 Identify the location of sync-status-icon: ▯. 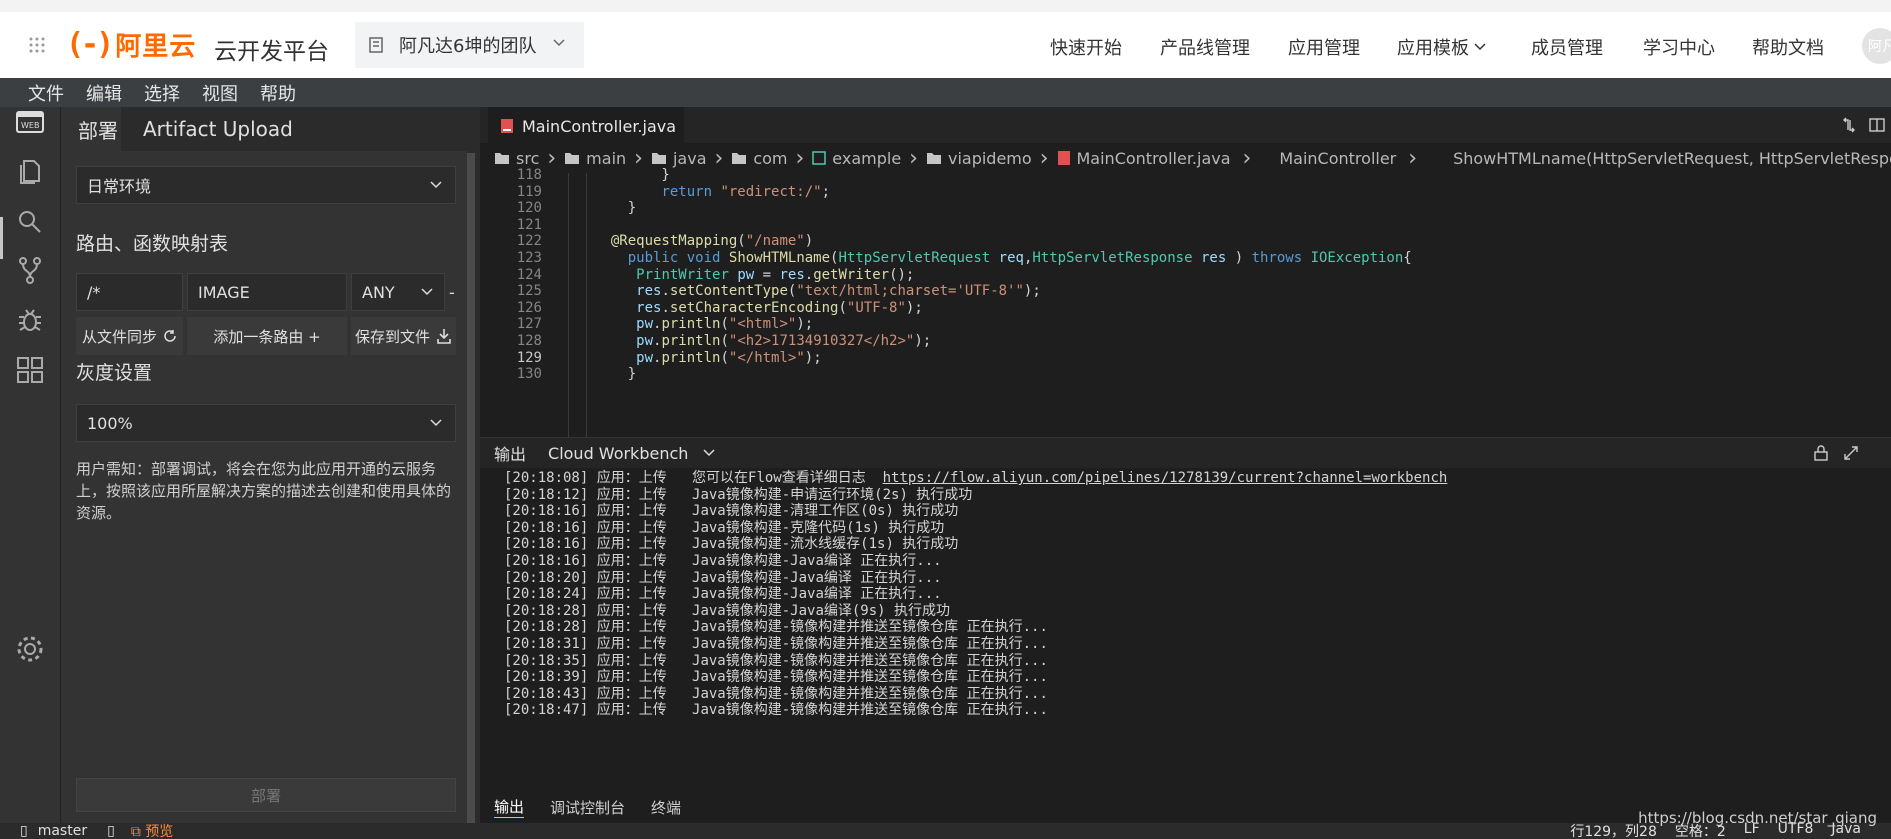
(111, 831).